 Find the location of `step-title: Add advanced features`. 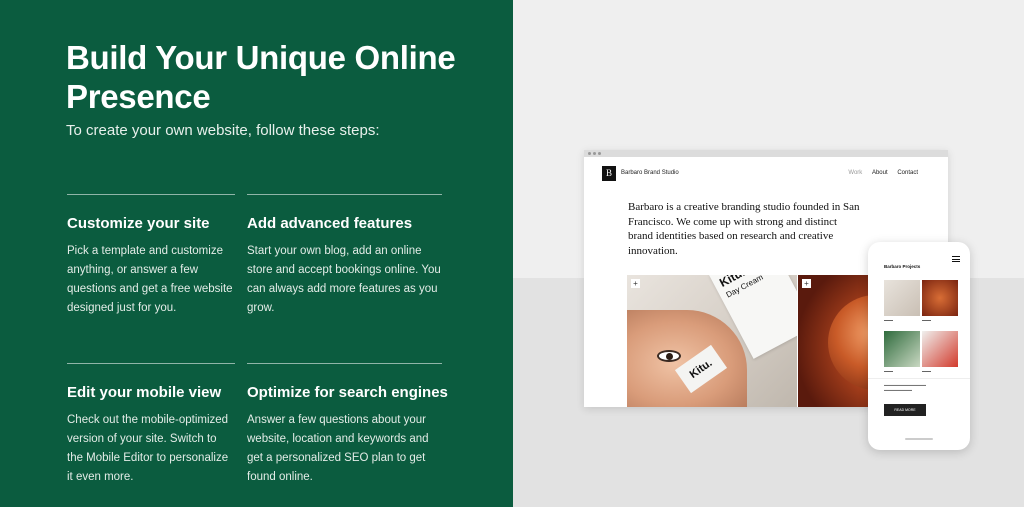

step-title: Add advanced features is located at coordinates (330, 223).